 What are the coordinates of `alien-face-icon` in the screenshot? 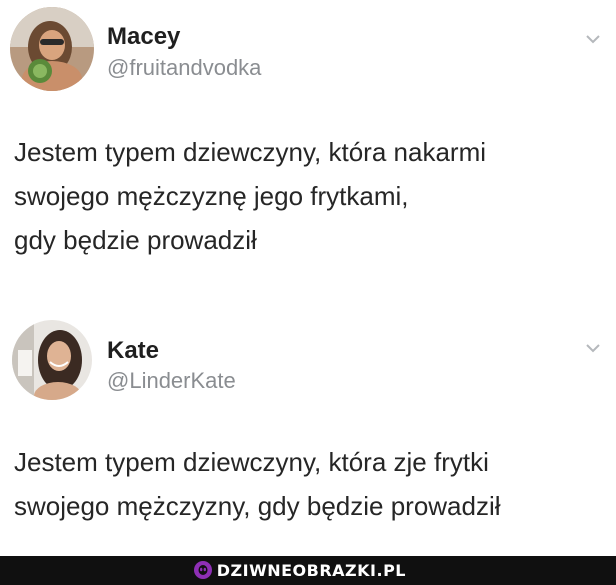 It's located at (202, 570).